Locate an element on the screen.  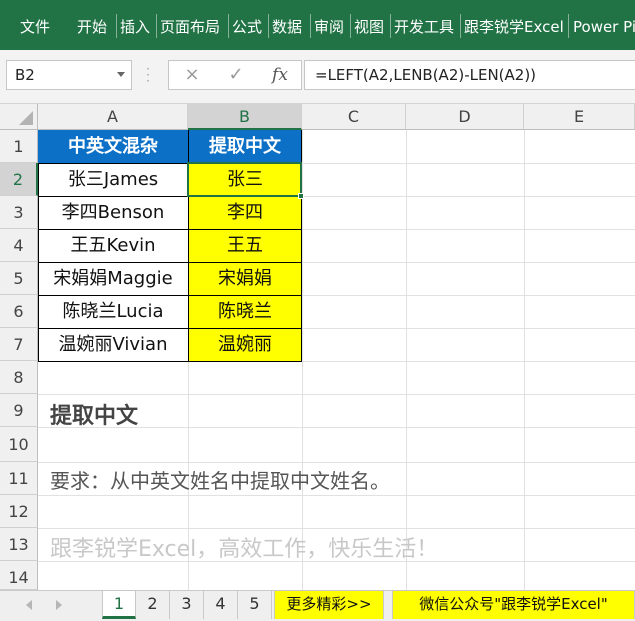
column-header-d: D is located at coordinates (465, 117).